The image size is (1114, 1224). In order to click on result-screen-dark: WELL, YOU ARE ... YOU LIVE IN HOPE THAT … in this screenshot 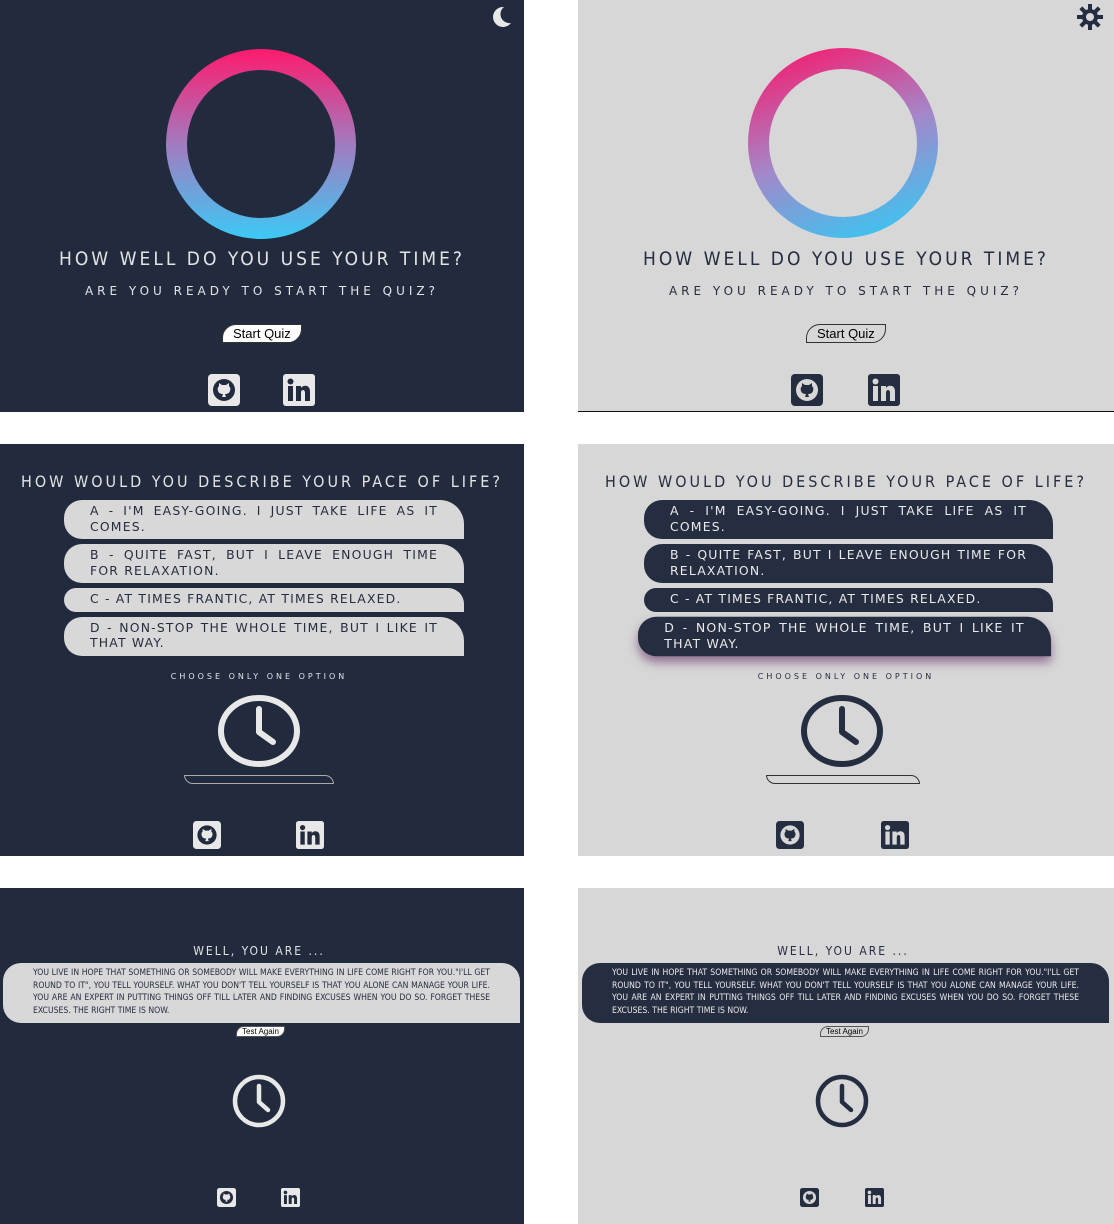, I will do `click(262, 1056)`.